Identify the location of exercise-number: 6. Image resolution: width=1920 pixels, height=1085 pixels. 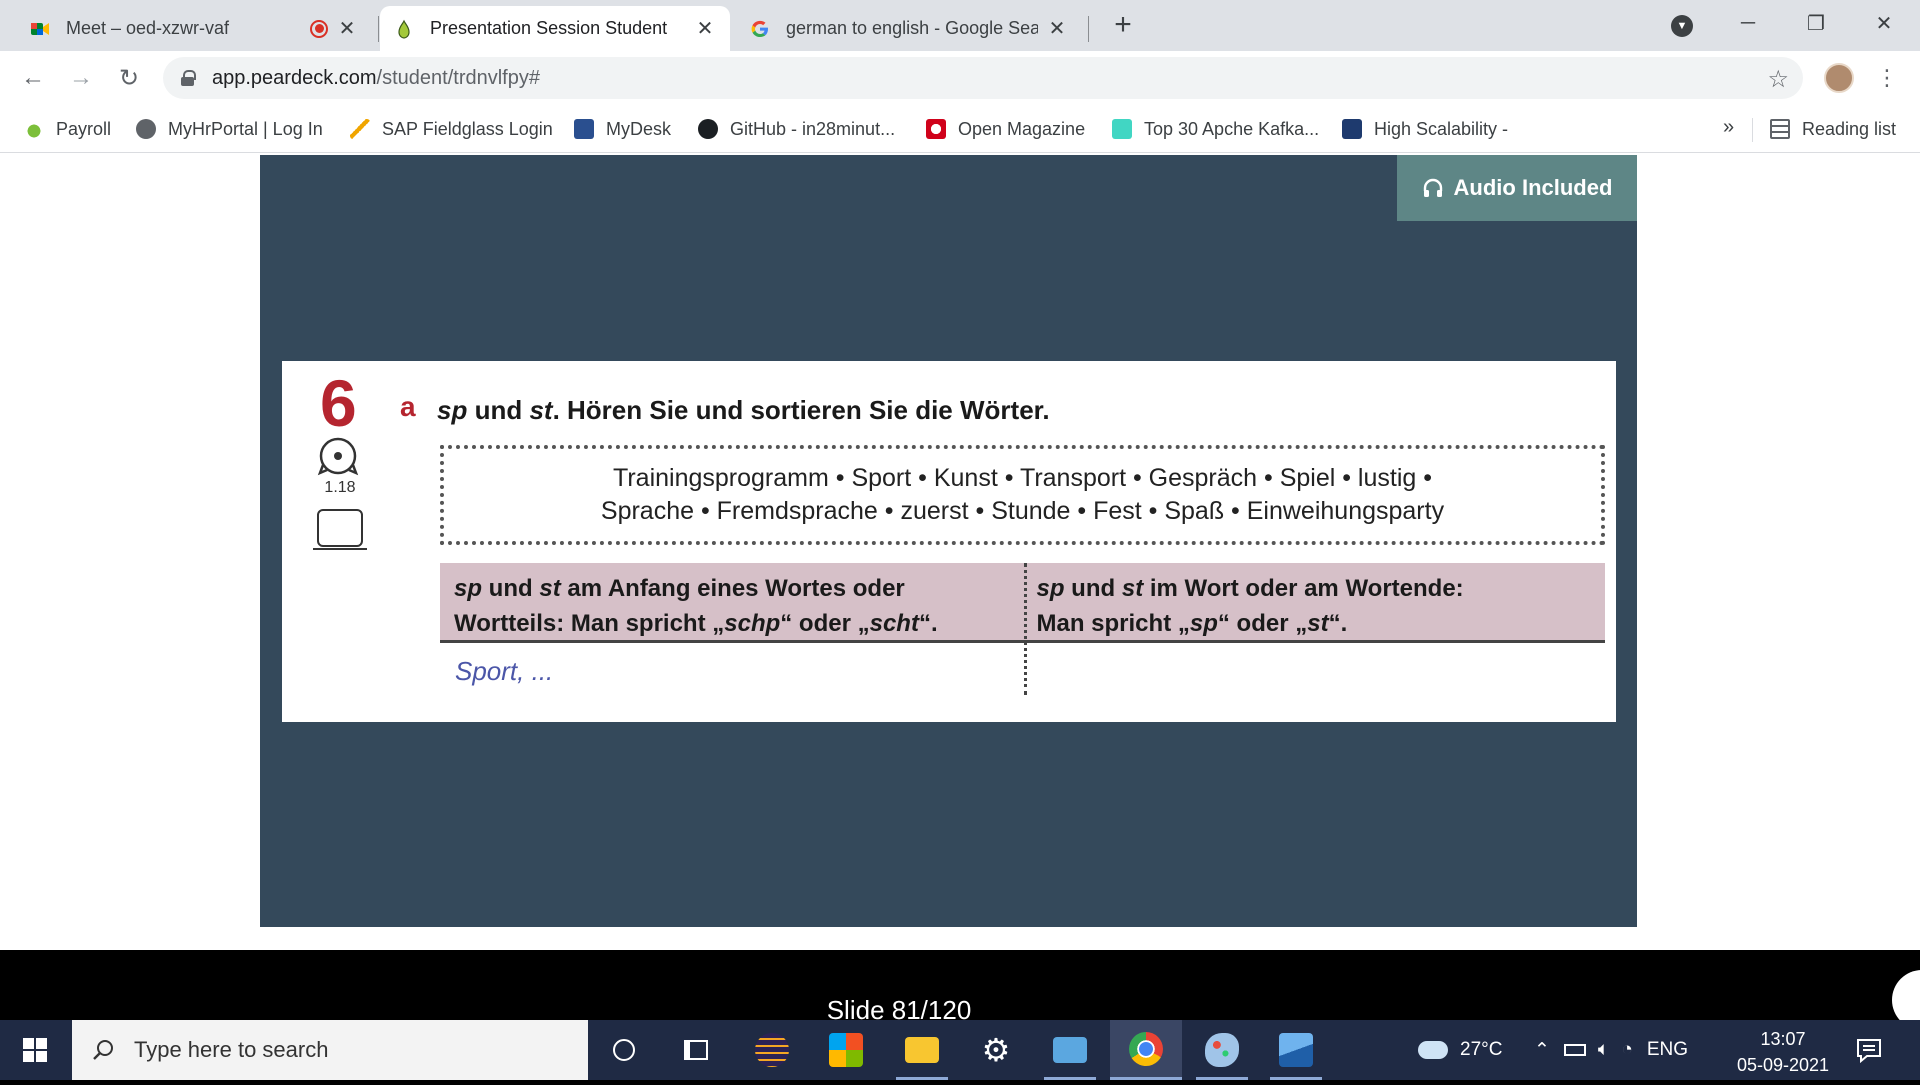
(338, 403).